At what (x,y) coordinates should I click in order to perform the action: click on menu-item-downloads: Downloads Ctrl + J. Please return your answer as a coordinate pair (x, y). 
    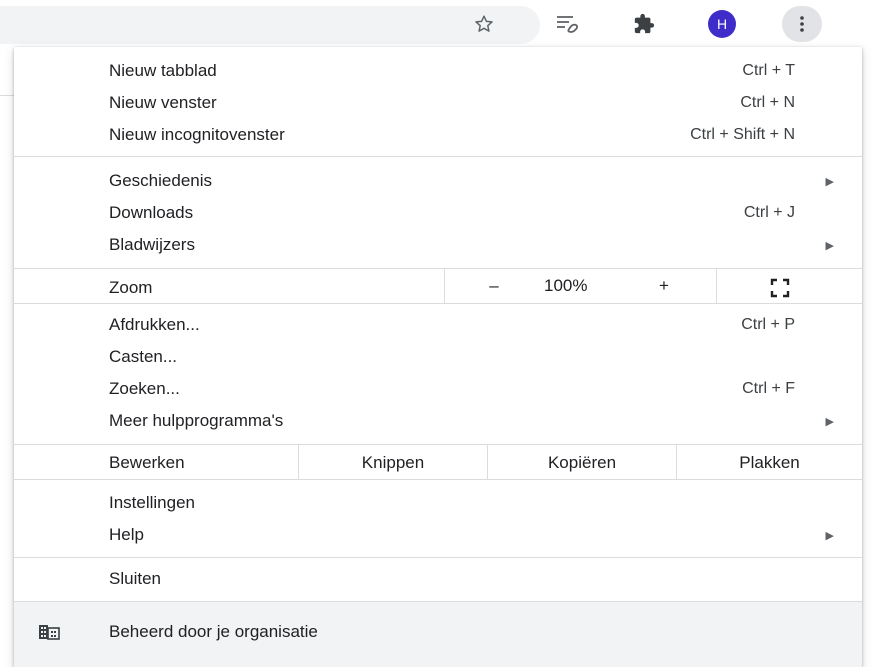
    Looking at the image, I should click on (438, 213).